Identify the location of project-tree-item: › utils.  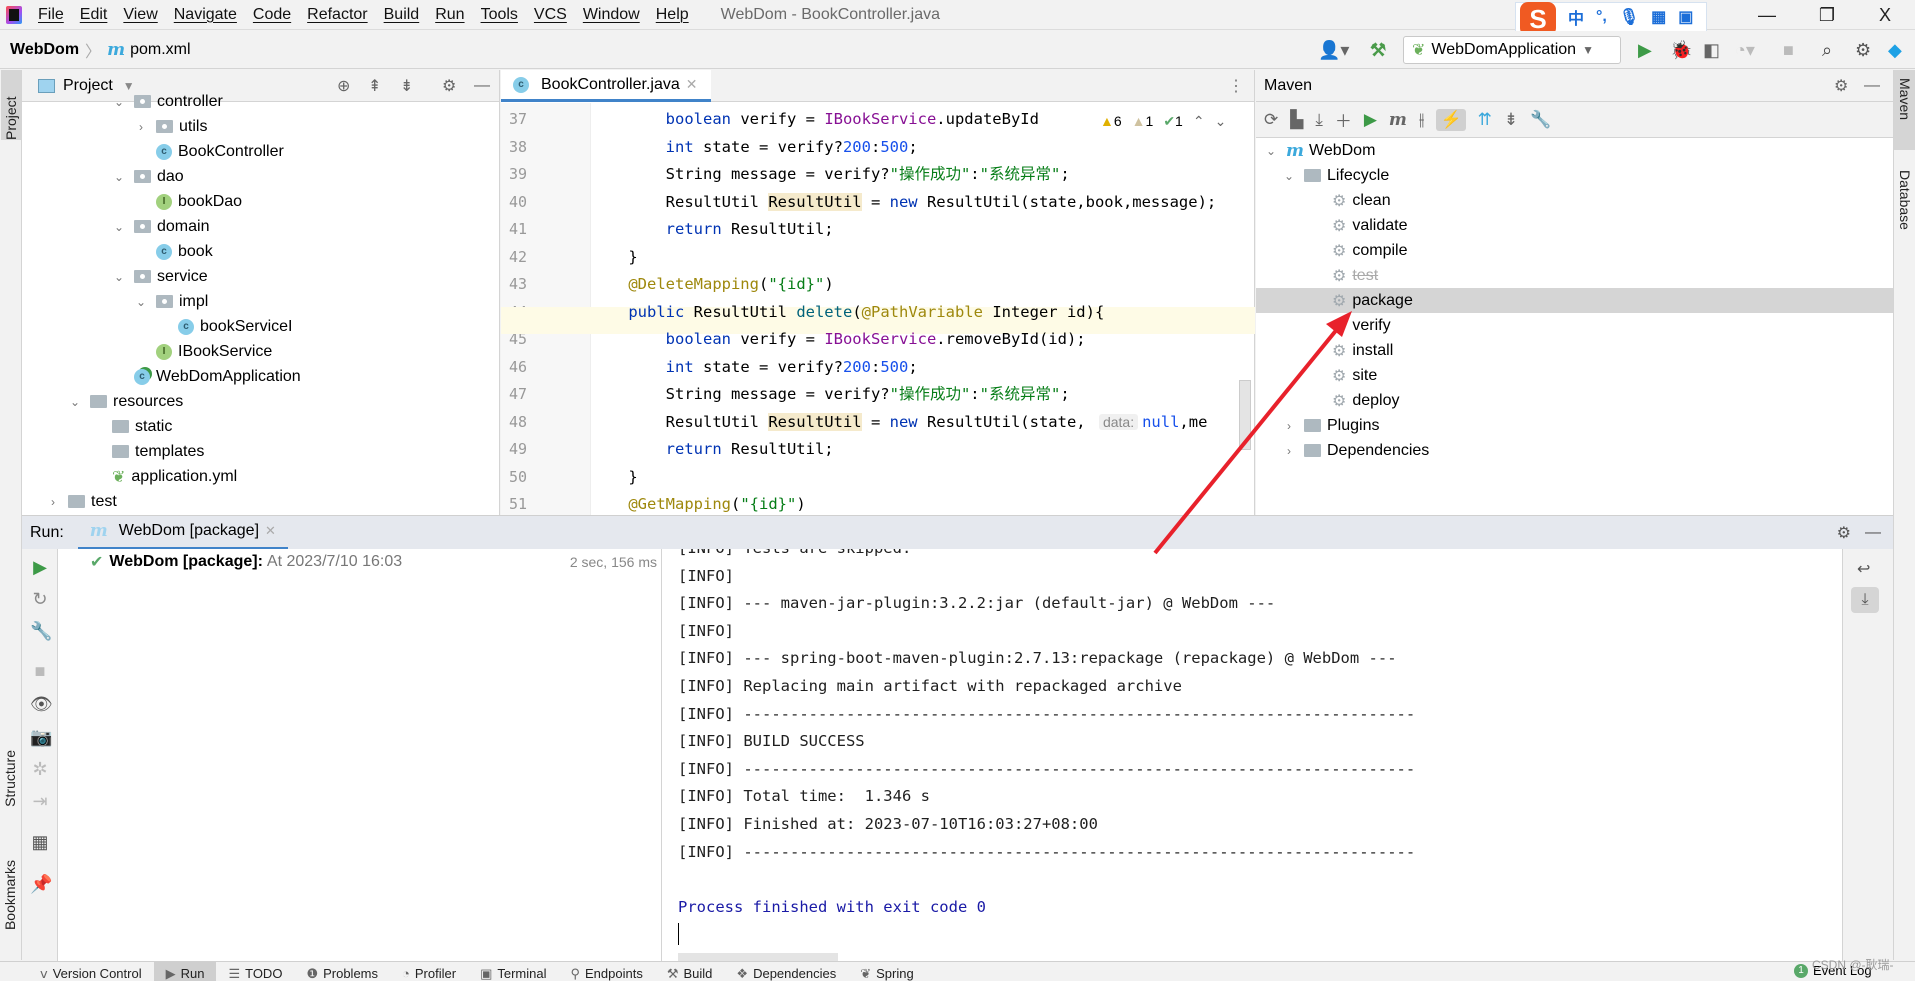
(260, 126).